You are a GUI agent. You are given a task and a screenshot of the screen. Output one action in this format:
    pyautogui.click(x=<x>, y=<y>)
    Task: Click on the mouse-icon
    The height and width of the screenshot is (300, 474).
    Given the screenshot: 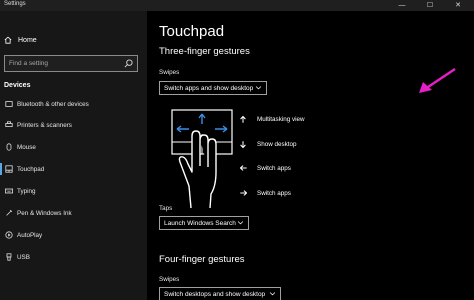 What is the action you would take?
    pyautogui.click(x=9, y=147)
    